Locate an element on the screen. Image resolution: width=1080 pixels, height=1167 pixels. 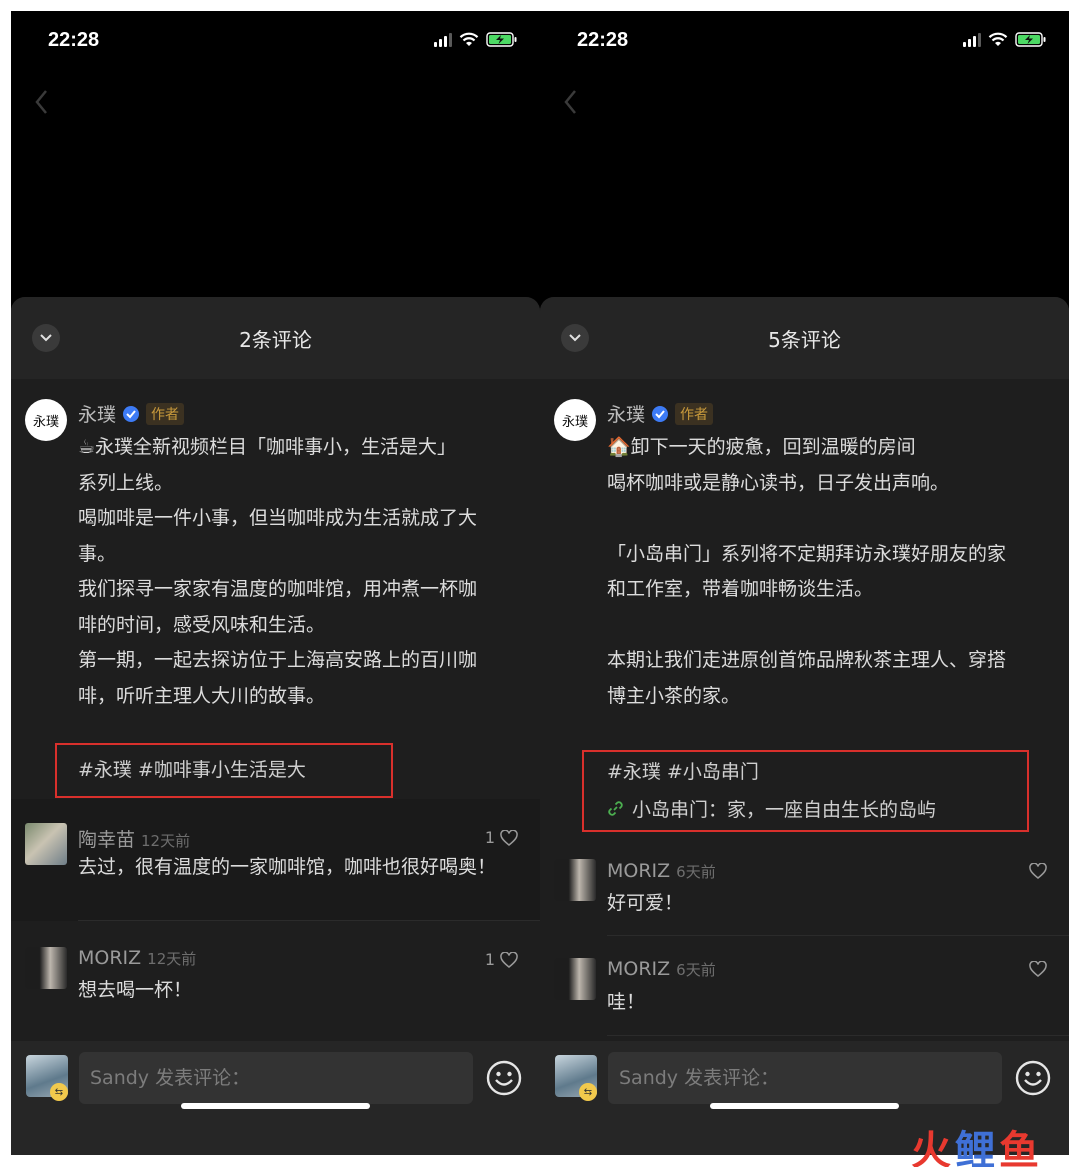
hashtag-link: #小岛串门 is located at coordinates (713, 772).